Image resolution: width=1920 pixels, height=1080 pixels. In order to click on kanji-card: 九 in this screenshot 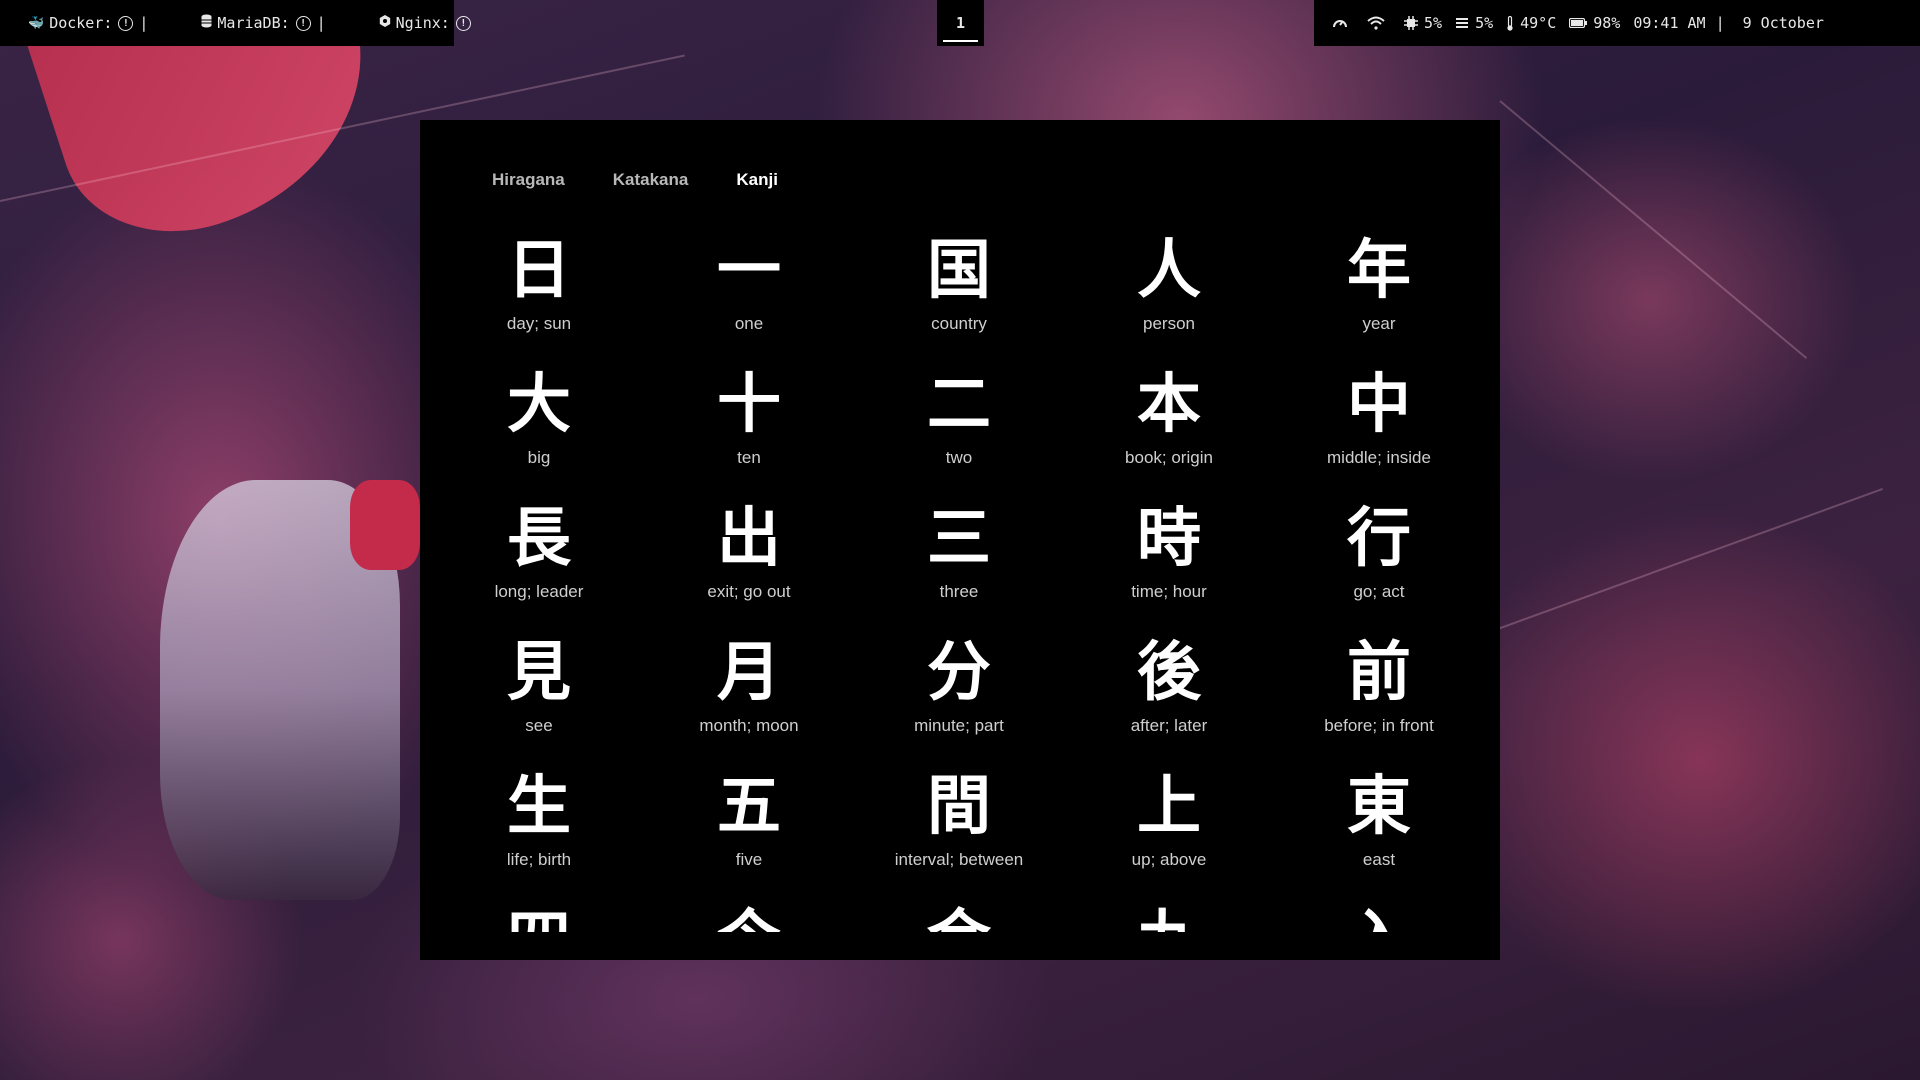, I will do `click(1169, 917)`.